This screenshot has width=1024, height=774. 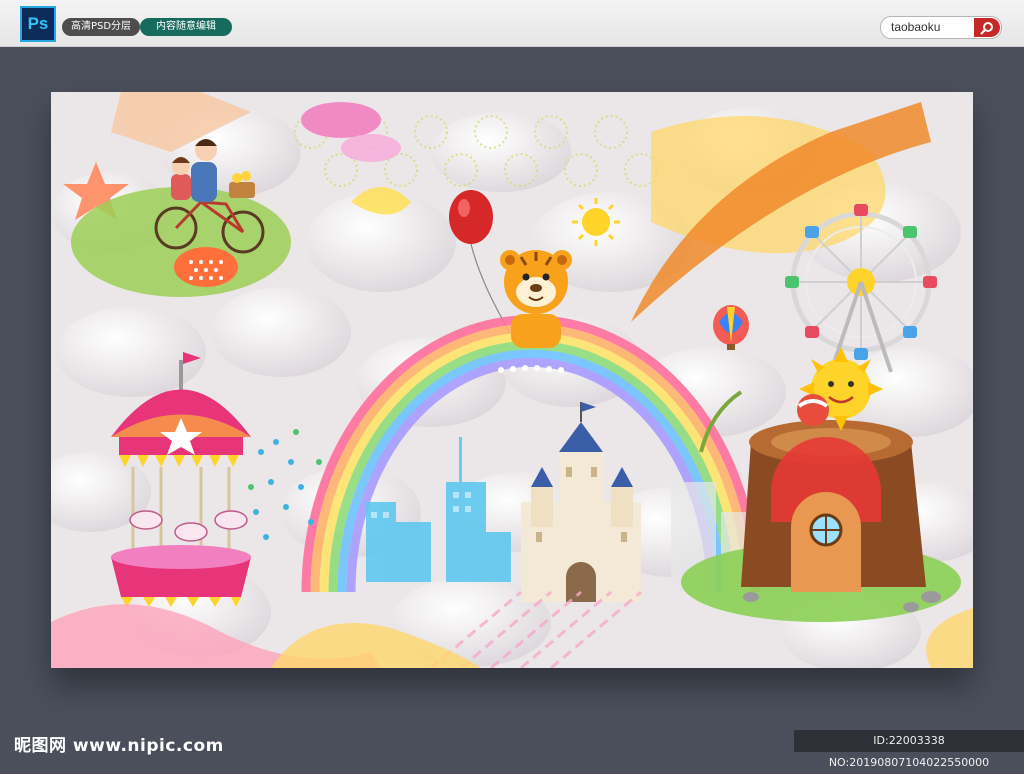 I want to click on nipic-watermark-brand: 昵图网 www.nipic.com, so click(x=119, y=746).